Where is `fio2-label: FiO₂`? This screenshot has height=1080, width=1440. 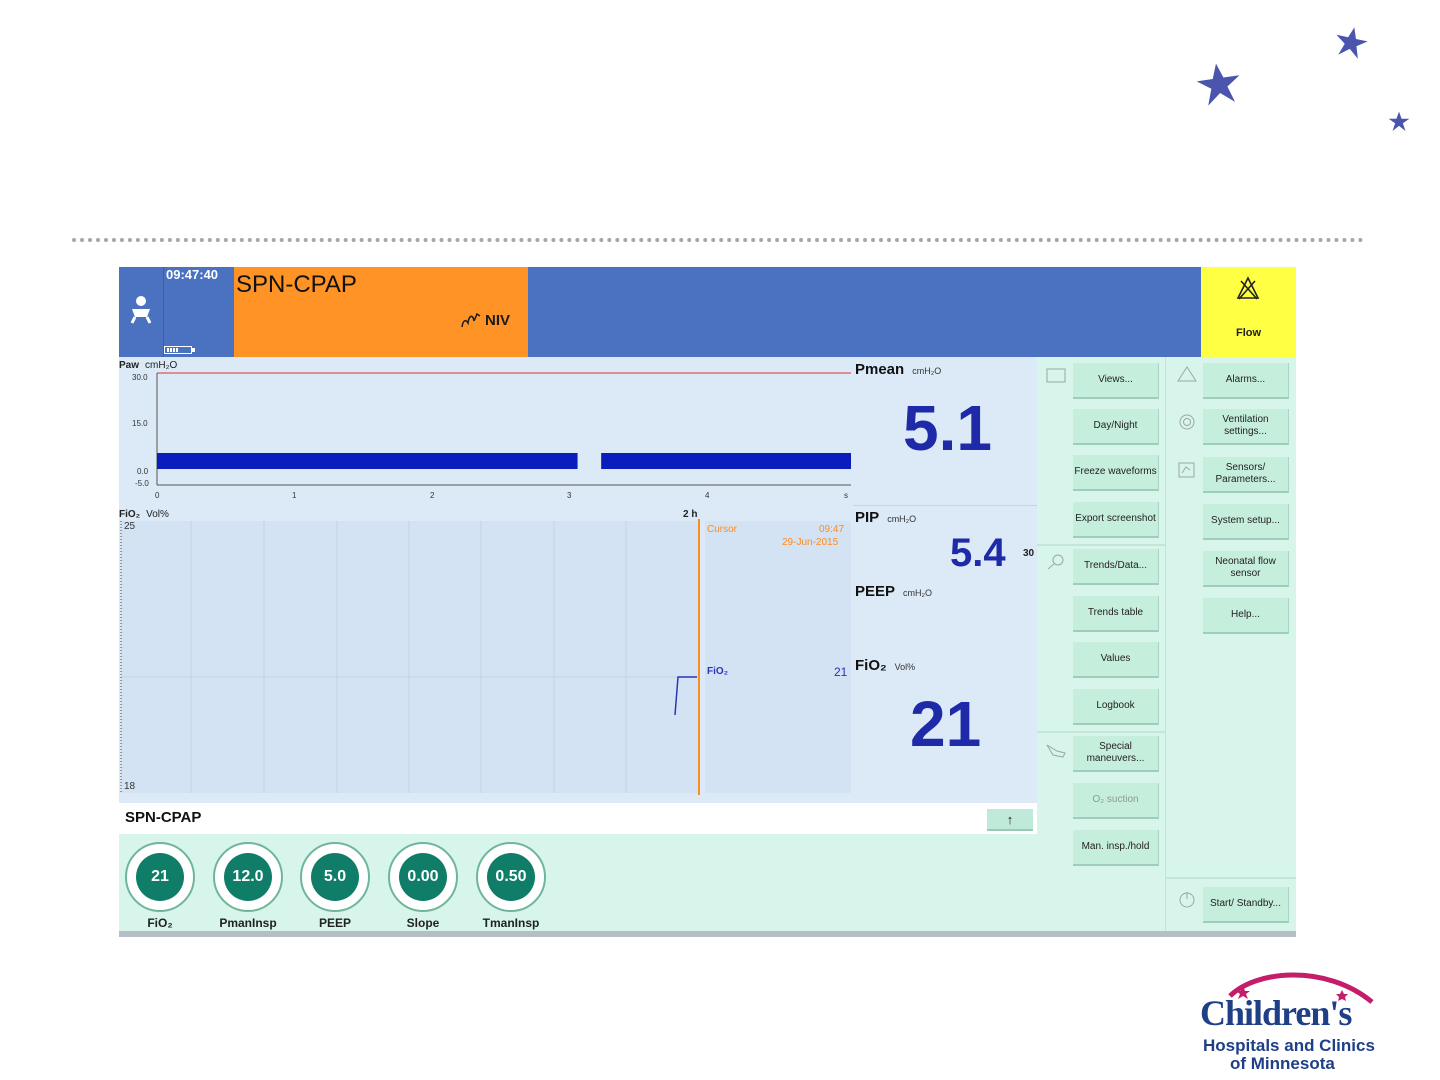
fio2-label: FiO₂ is located at coordinates (871, 665).